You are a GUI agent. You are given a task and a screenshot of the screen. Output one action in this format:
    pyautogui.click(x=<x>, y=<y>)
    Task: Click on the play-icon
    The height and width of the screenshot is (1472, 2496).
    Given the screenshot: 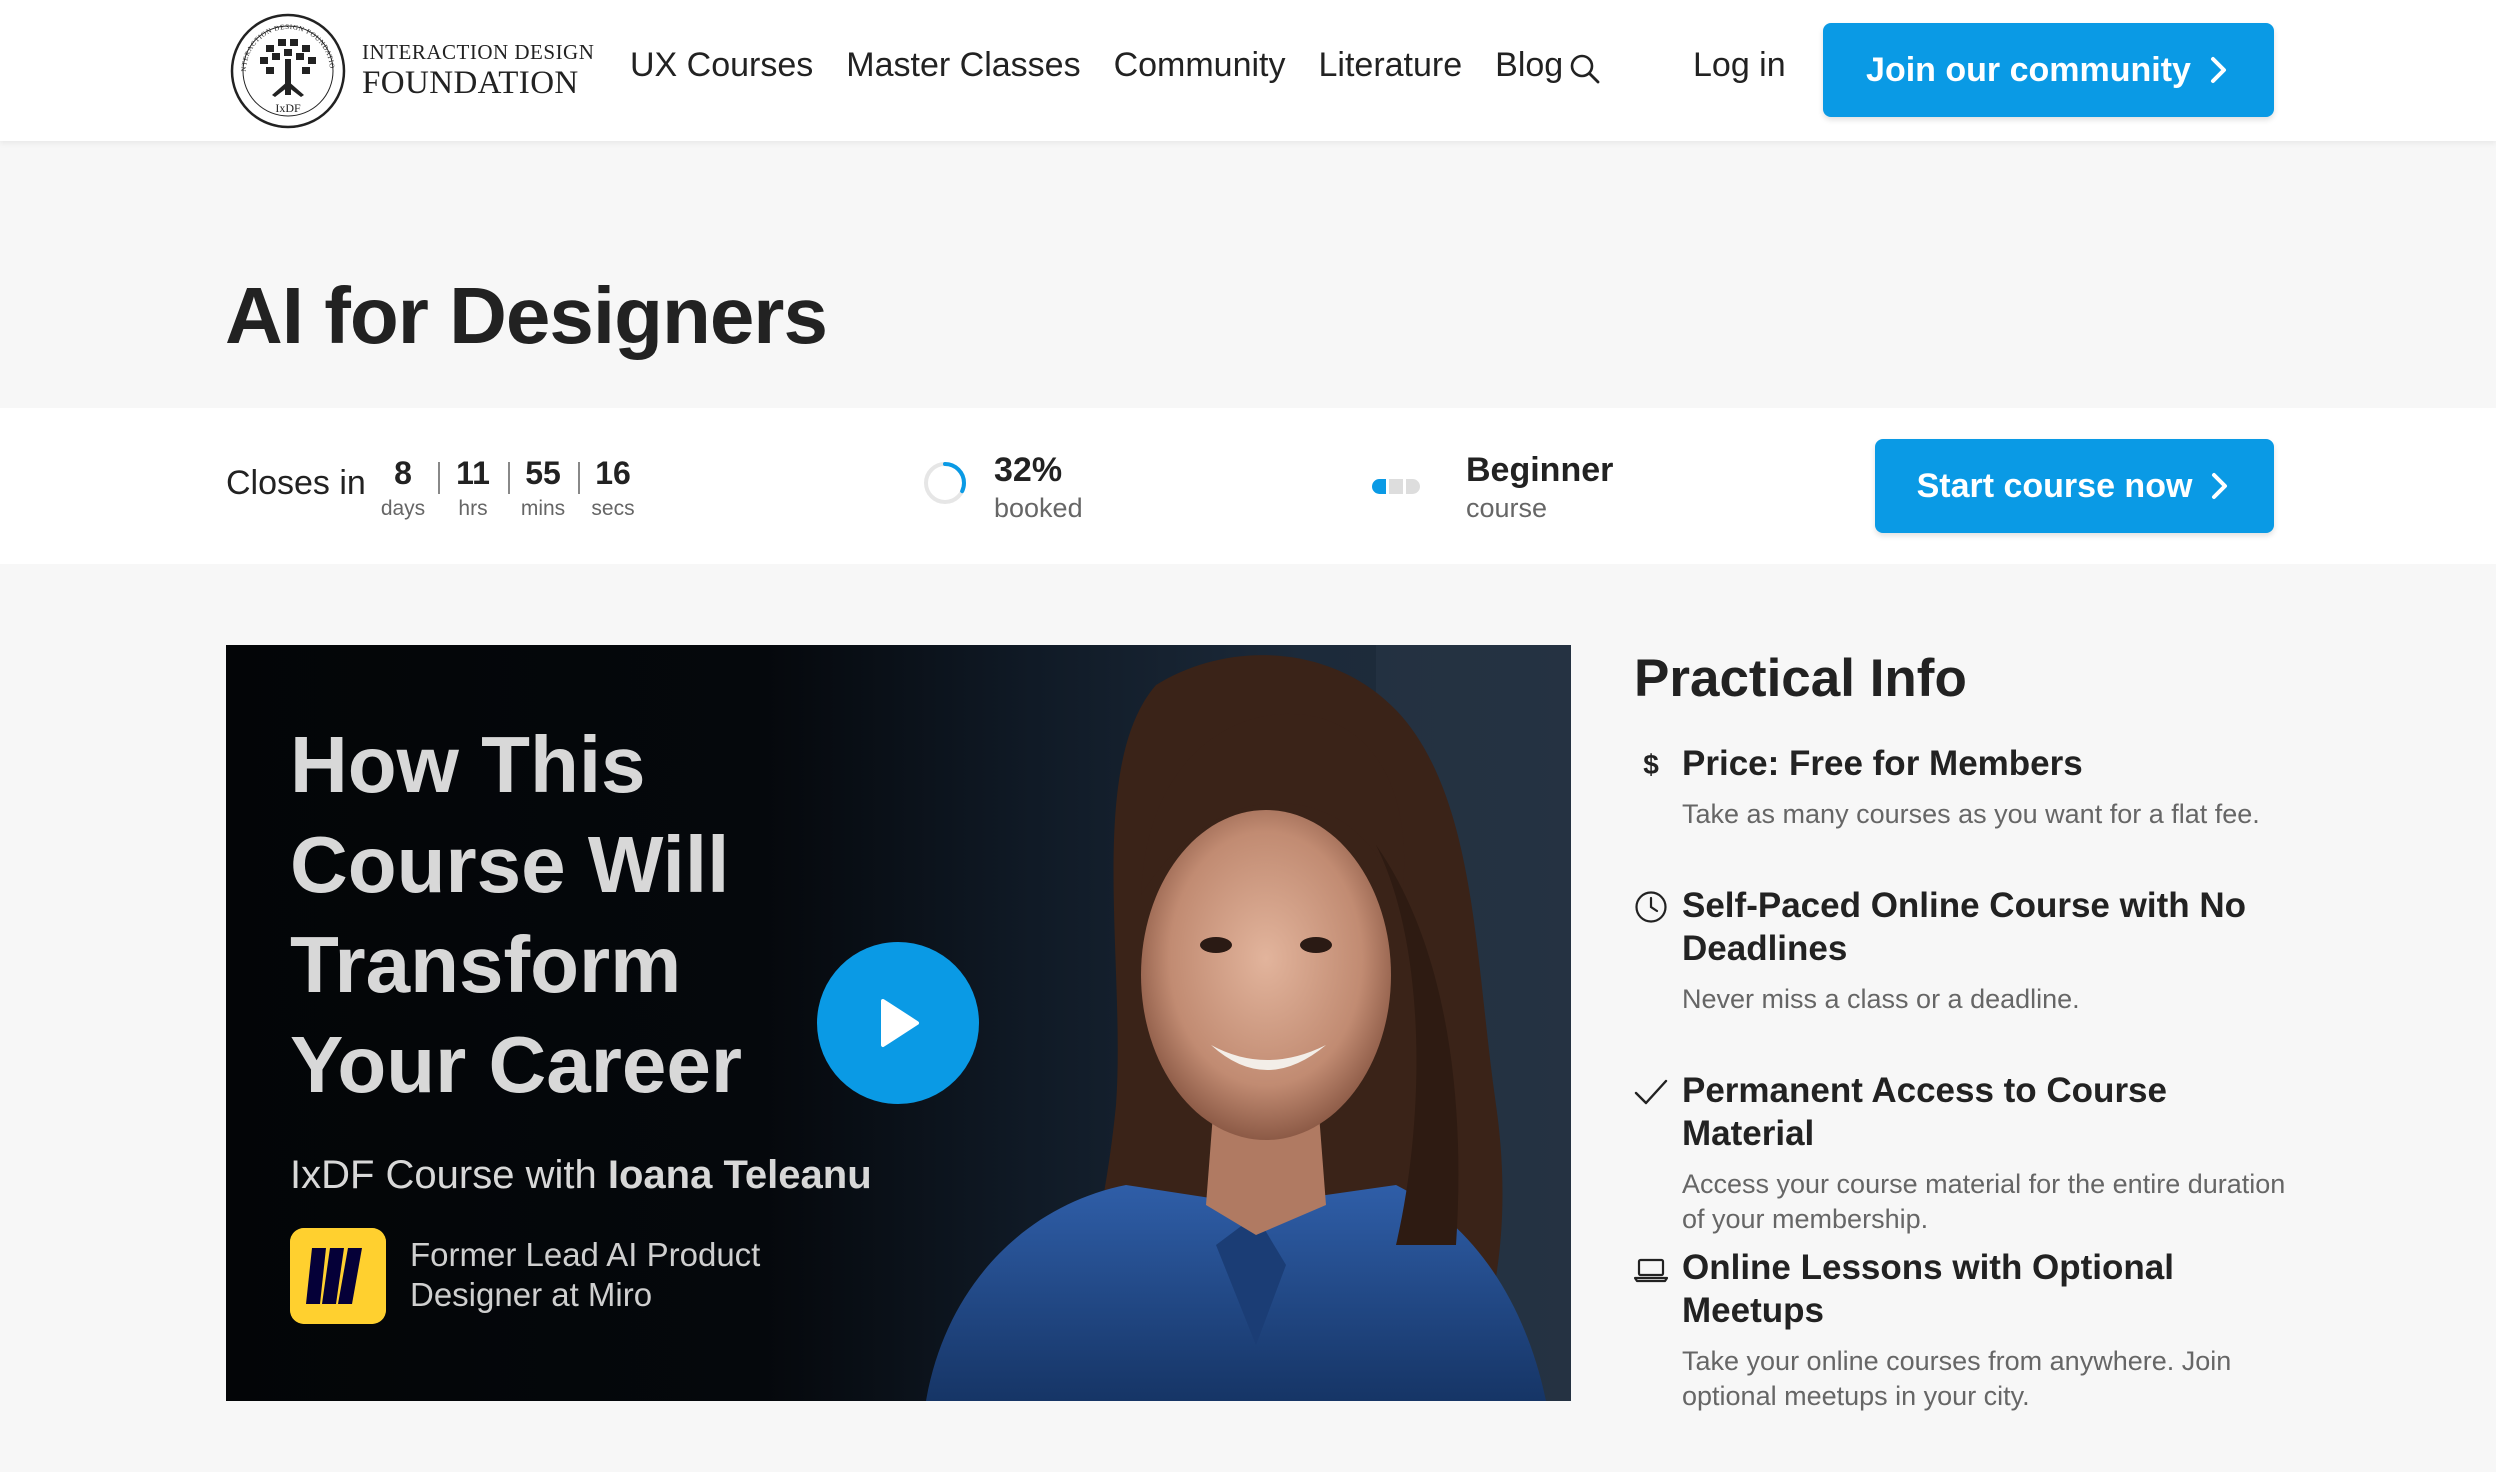 What is the action you would take?
    pyautogui.click(x=900, y=1023)
    